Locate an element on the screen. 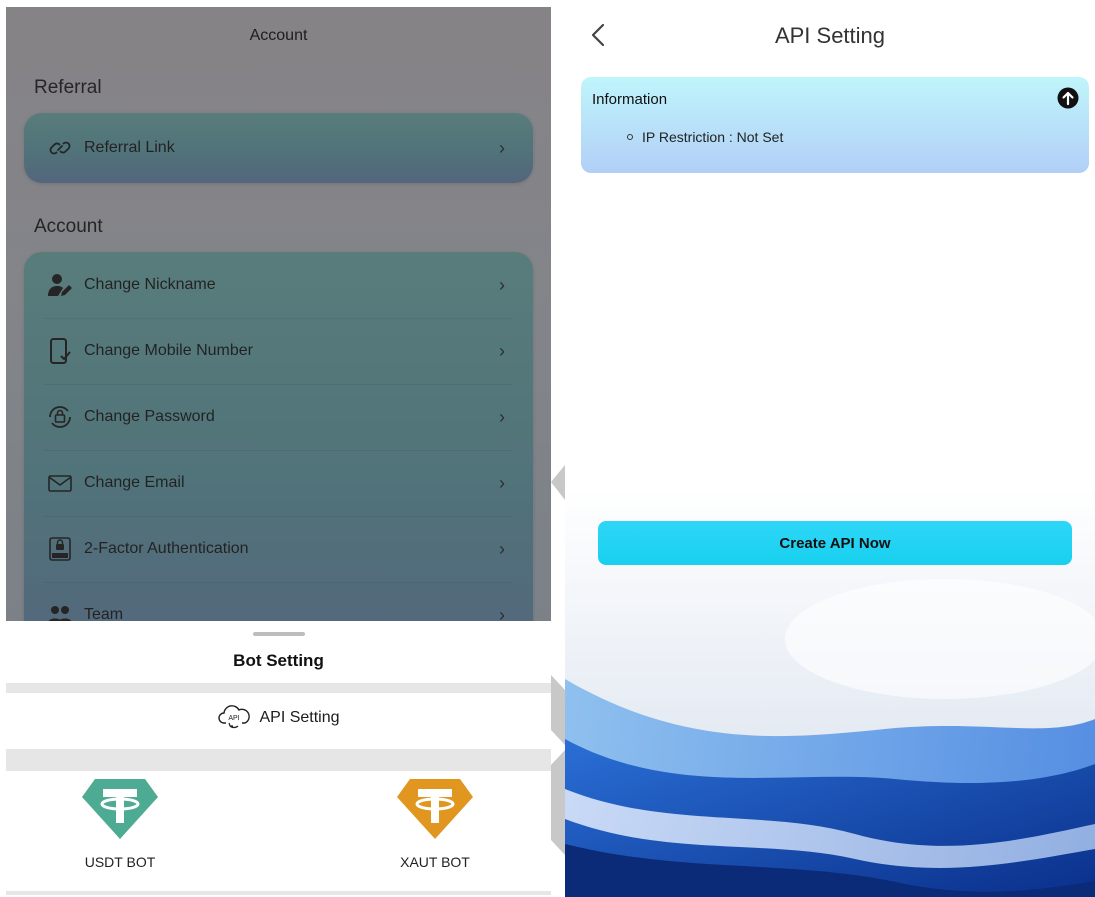 This screenshot has height=897, width=1095. team-label: Team is located at coordinates (104, 613).